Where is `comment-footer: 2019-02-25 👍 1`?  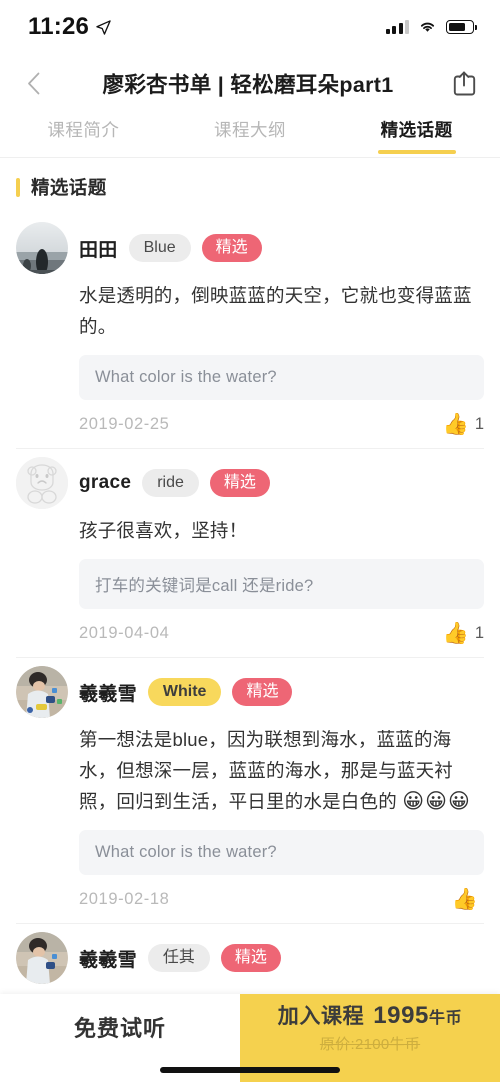 comment-footer: 2019-02-25 👍 1 is located at coordinates (281, 424).